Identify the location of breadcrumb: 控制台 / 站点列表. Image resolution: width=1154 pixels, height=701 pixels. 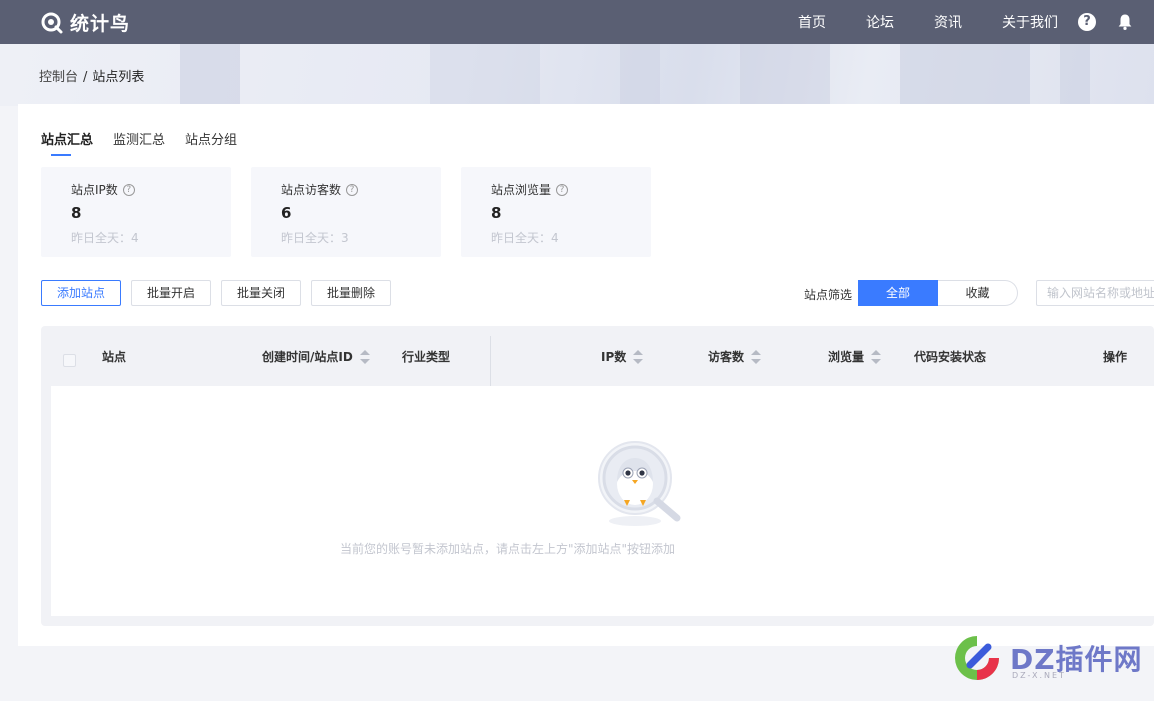
(91, 75).